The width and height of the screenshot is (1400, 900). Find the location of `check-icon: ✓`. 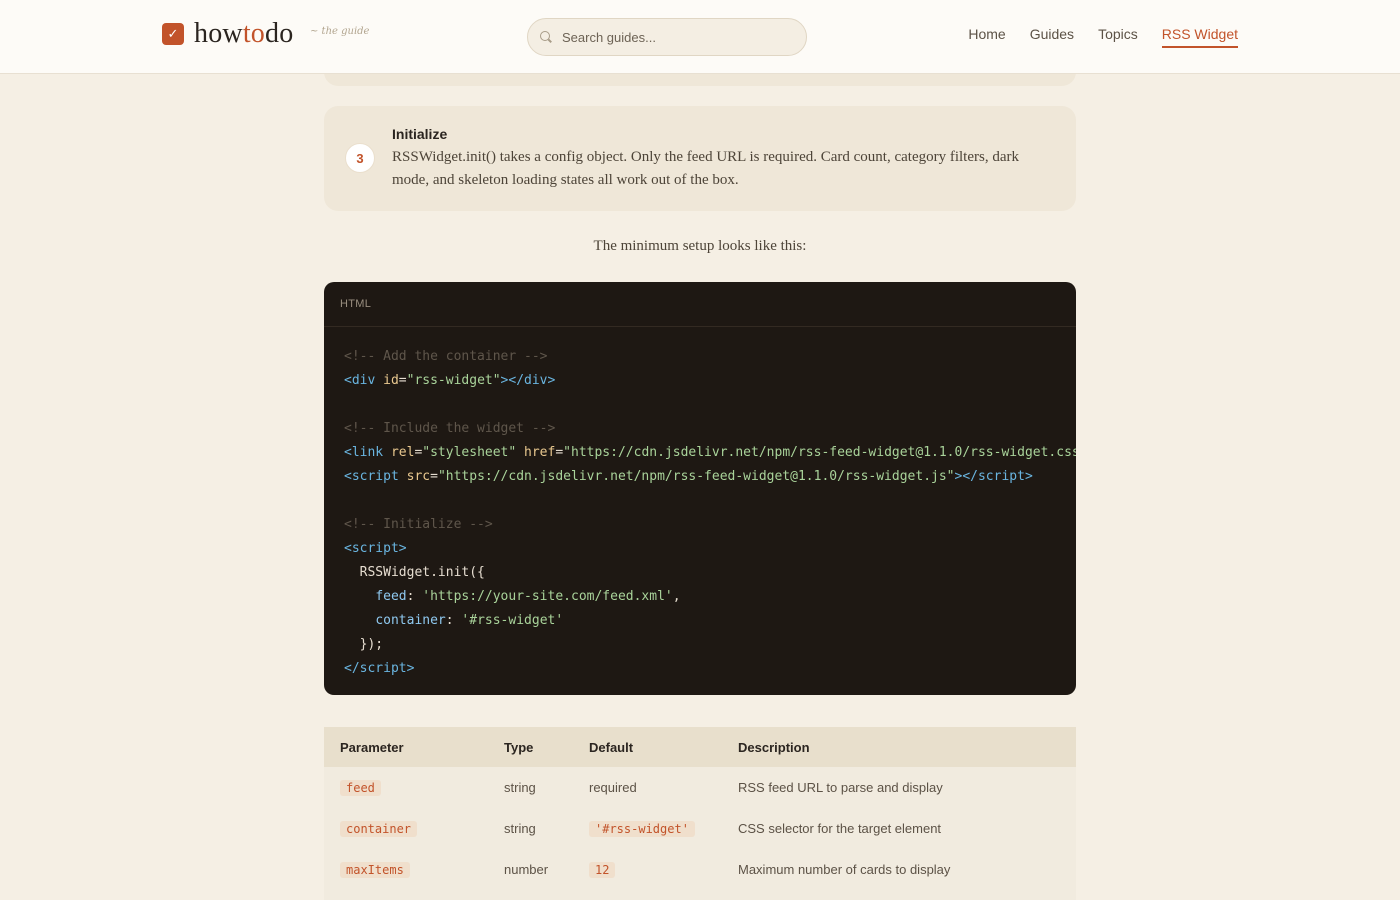

check-icon: ✓ is located at coordinates (173, 34).